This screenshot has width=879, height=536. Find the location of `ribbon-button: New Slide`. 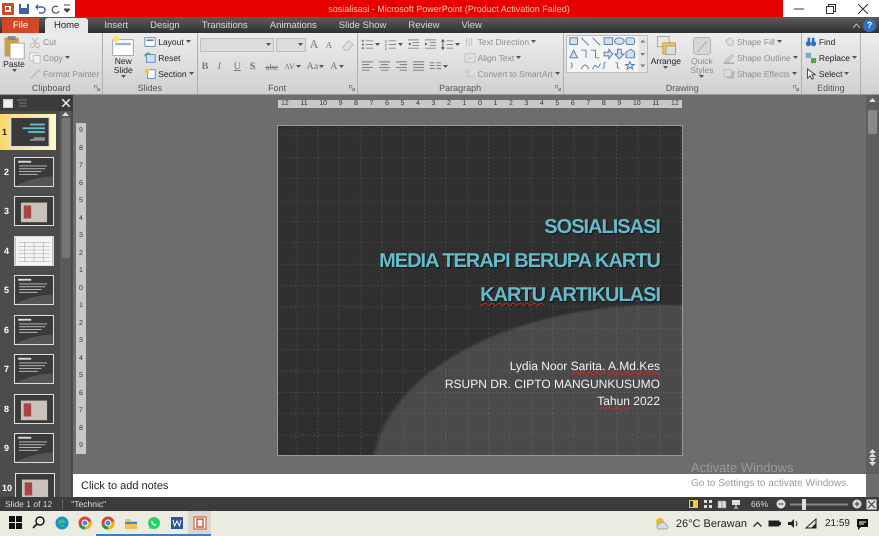

ribbon-button: New Slide is located at coordinates (123, 58).